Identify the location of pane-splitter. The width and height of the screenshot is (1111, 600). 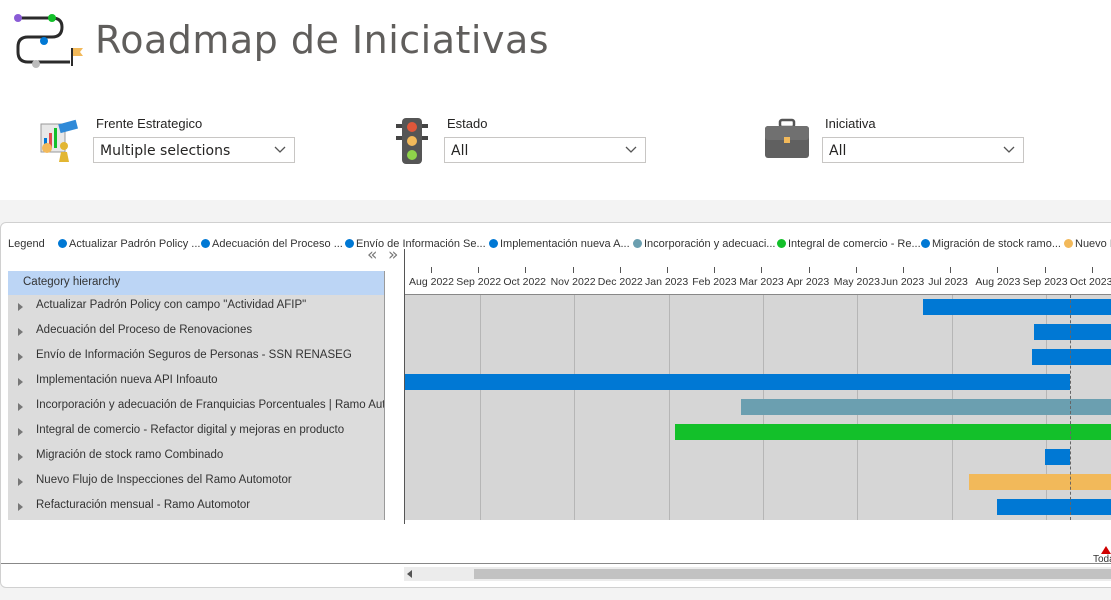
(384, 395).